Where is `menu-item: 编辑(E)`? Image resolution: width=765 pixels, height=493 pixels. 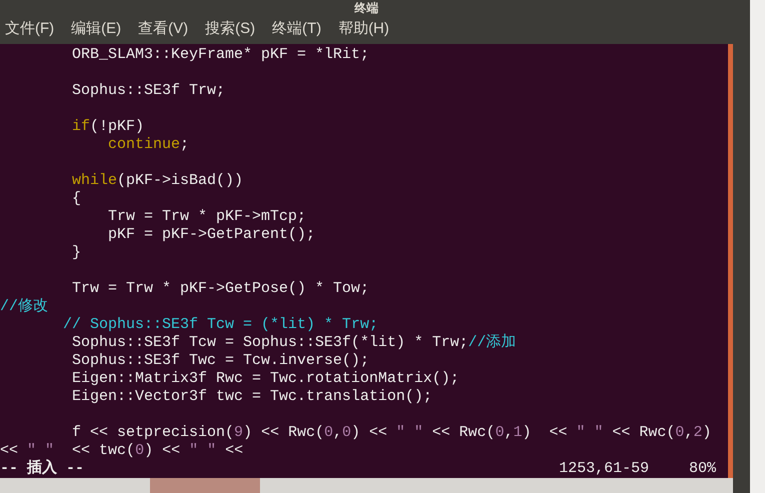
menu-item: 编辑(E) is located at coordinates (96, 29).